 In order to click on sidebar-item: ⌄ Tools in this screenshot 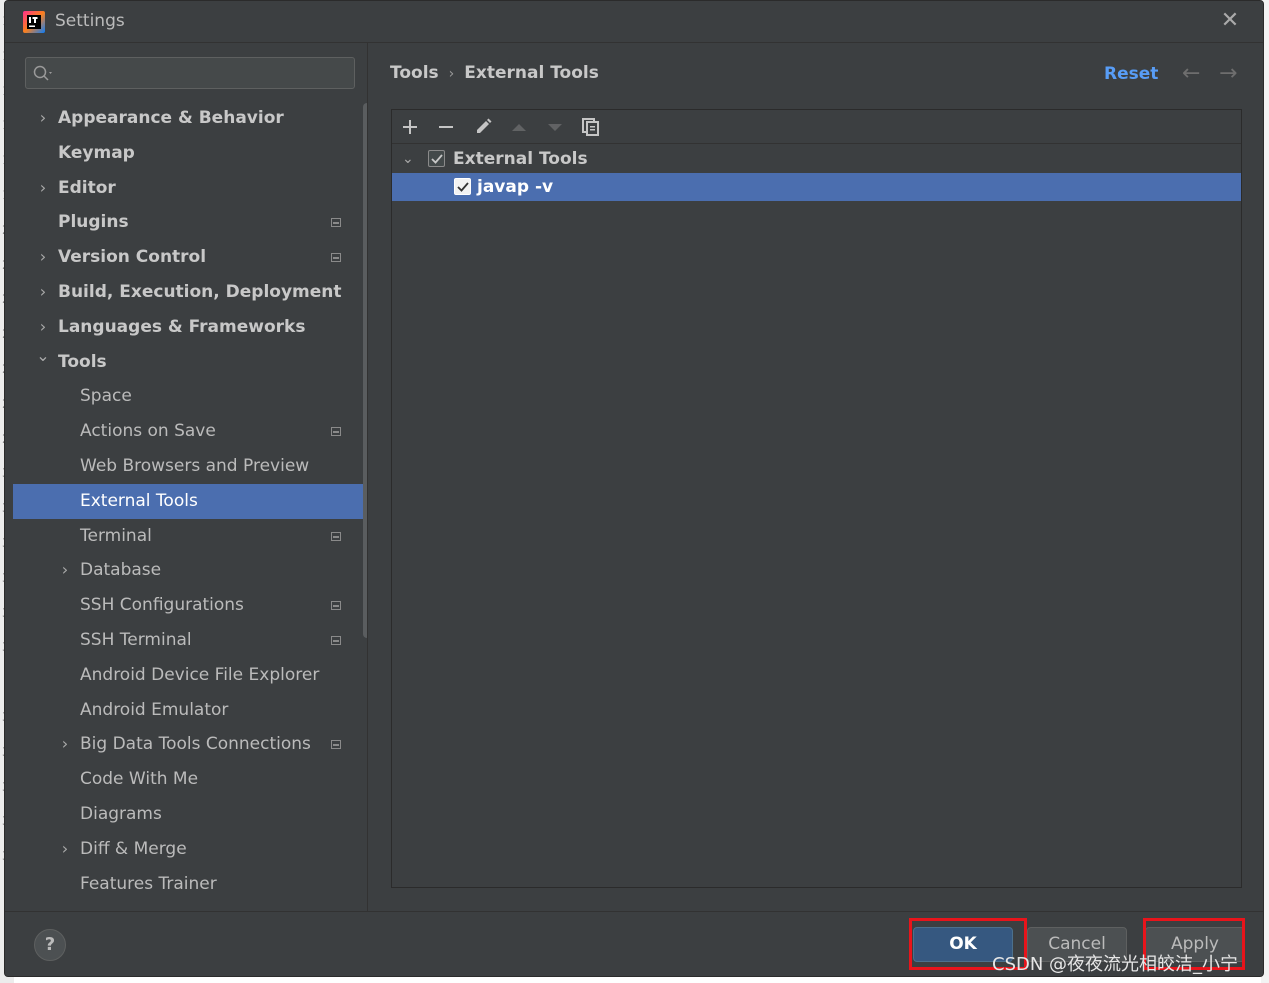, I will do `click(190, 362)`.